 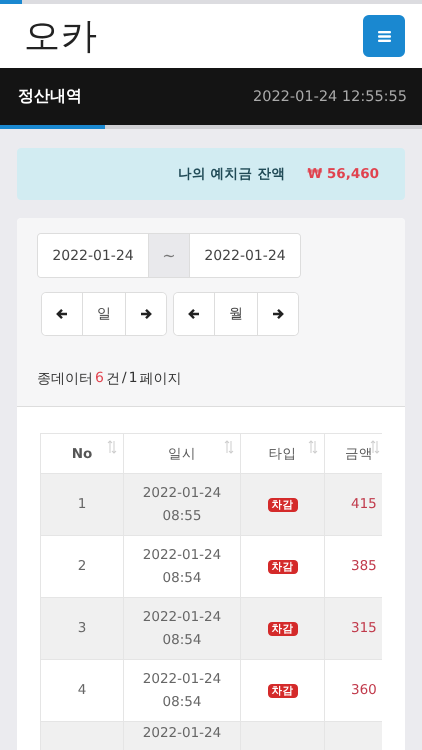 I want to click on table-cell: 4, so click(x=82, y=690).